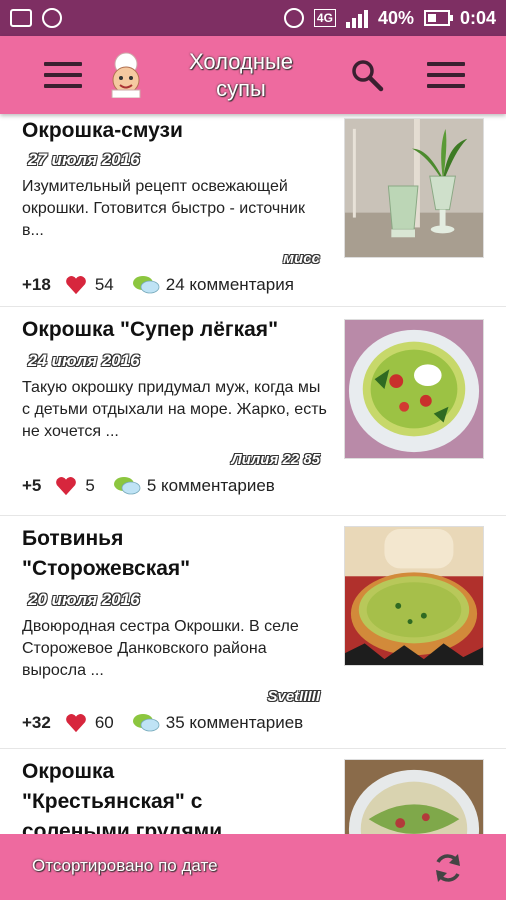  Describe the element at coordinates (84, 159) in the screenshot. I see `recipe-date: 27 июля 2016` at that location.